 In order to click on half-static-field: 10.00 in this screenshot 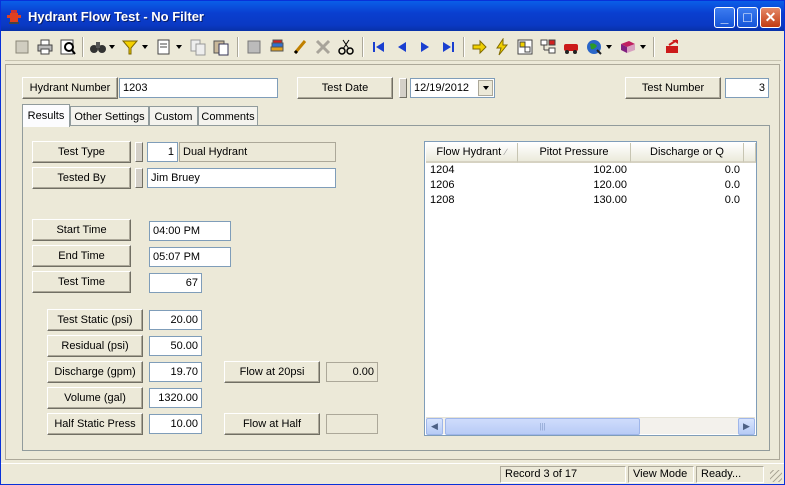, I will do `click(175, 424)`.